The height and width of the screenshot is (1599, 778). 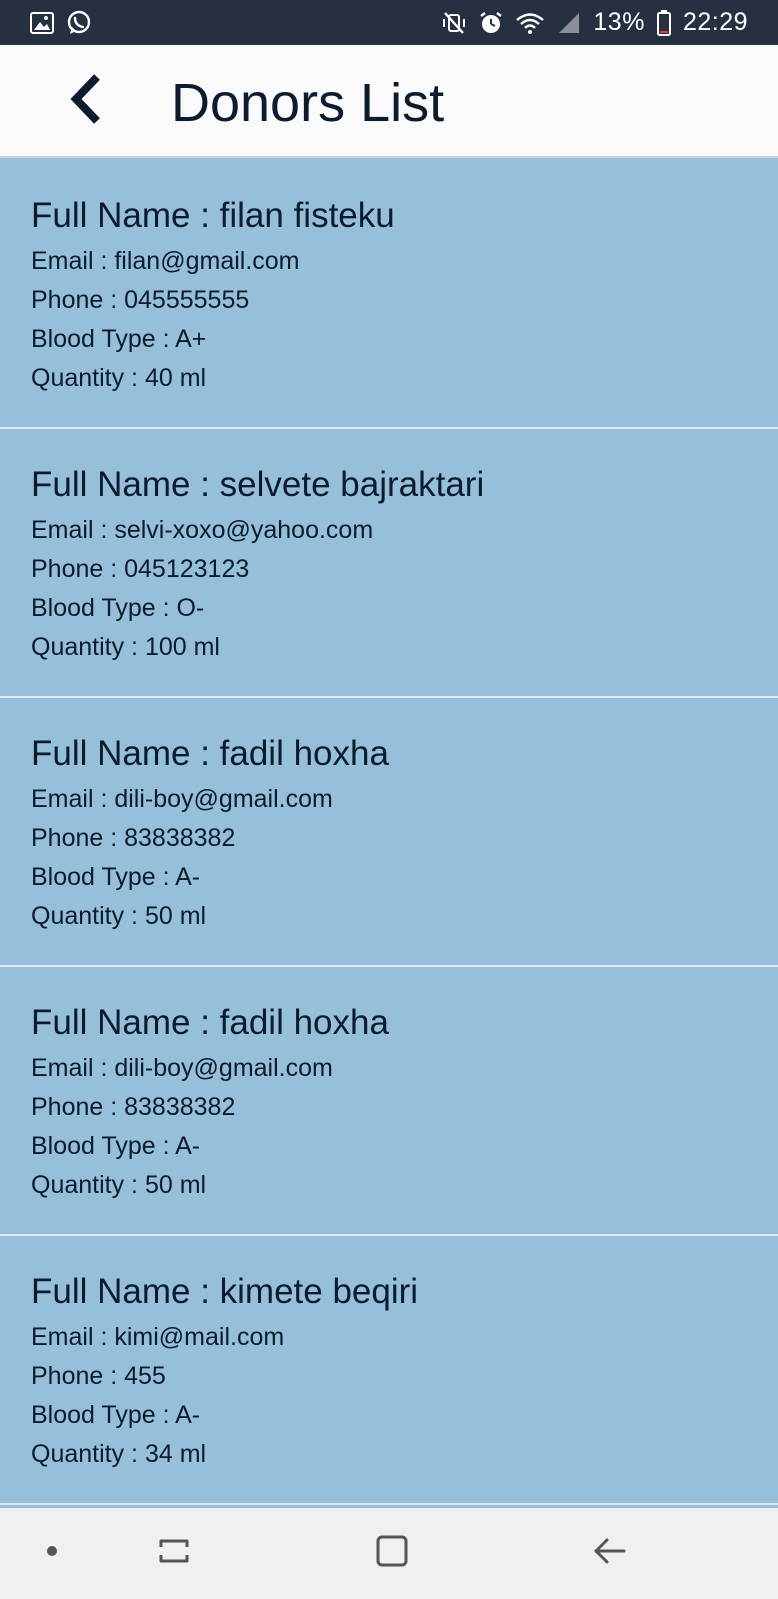 What do you see at coordinates (165, 261) in the screenshot?
I see `donor-email: Email : filan@gmail.com` at bounding box center [165, 261].